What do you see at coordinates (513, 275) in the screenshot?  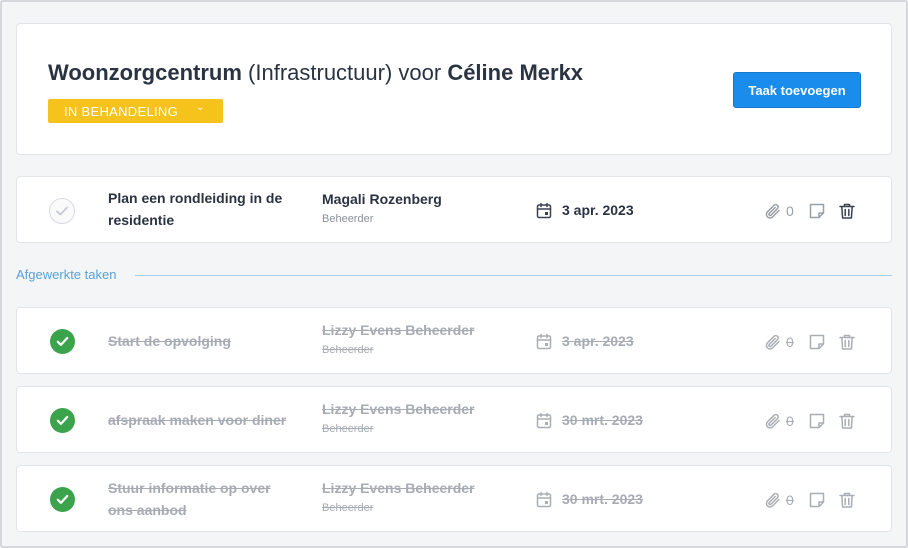 I see `section-divider` at bounding box center [513, 275].